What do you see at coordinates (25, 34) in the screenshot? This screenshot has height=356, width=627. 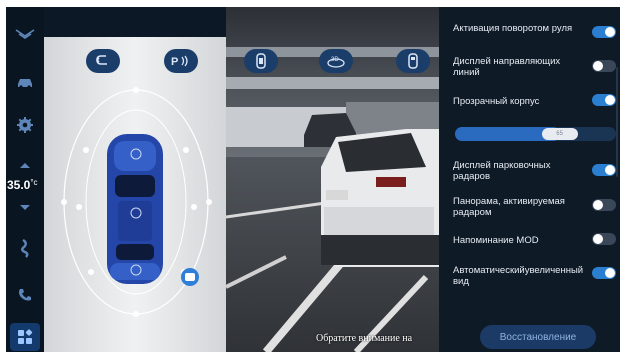 I see `chevron-logo-icon` at bounding box center [25, 34].